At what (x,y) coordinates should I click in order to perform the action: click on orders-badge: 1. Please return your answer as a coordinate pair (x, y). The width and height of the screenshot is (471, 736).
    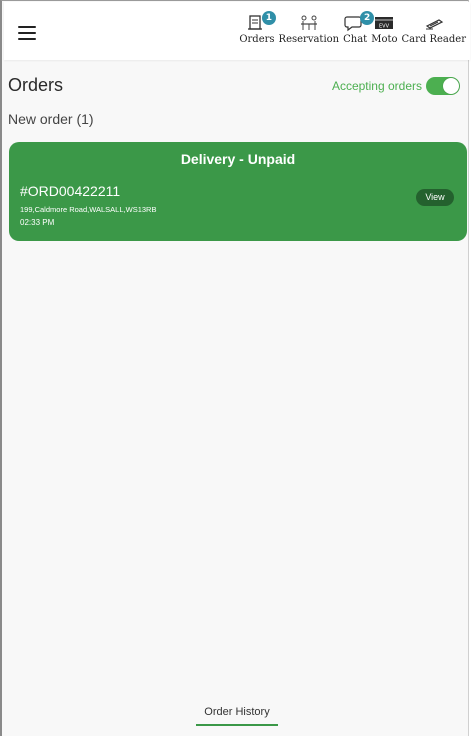
    Looking at the image, I should click on (268, 18).